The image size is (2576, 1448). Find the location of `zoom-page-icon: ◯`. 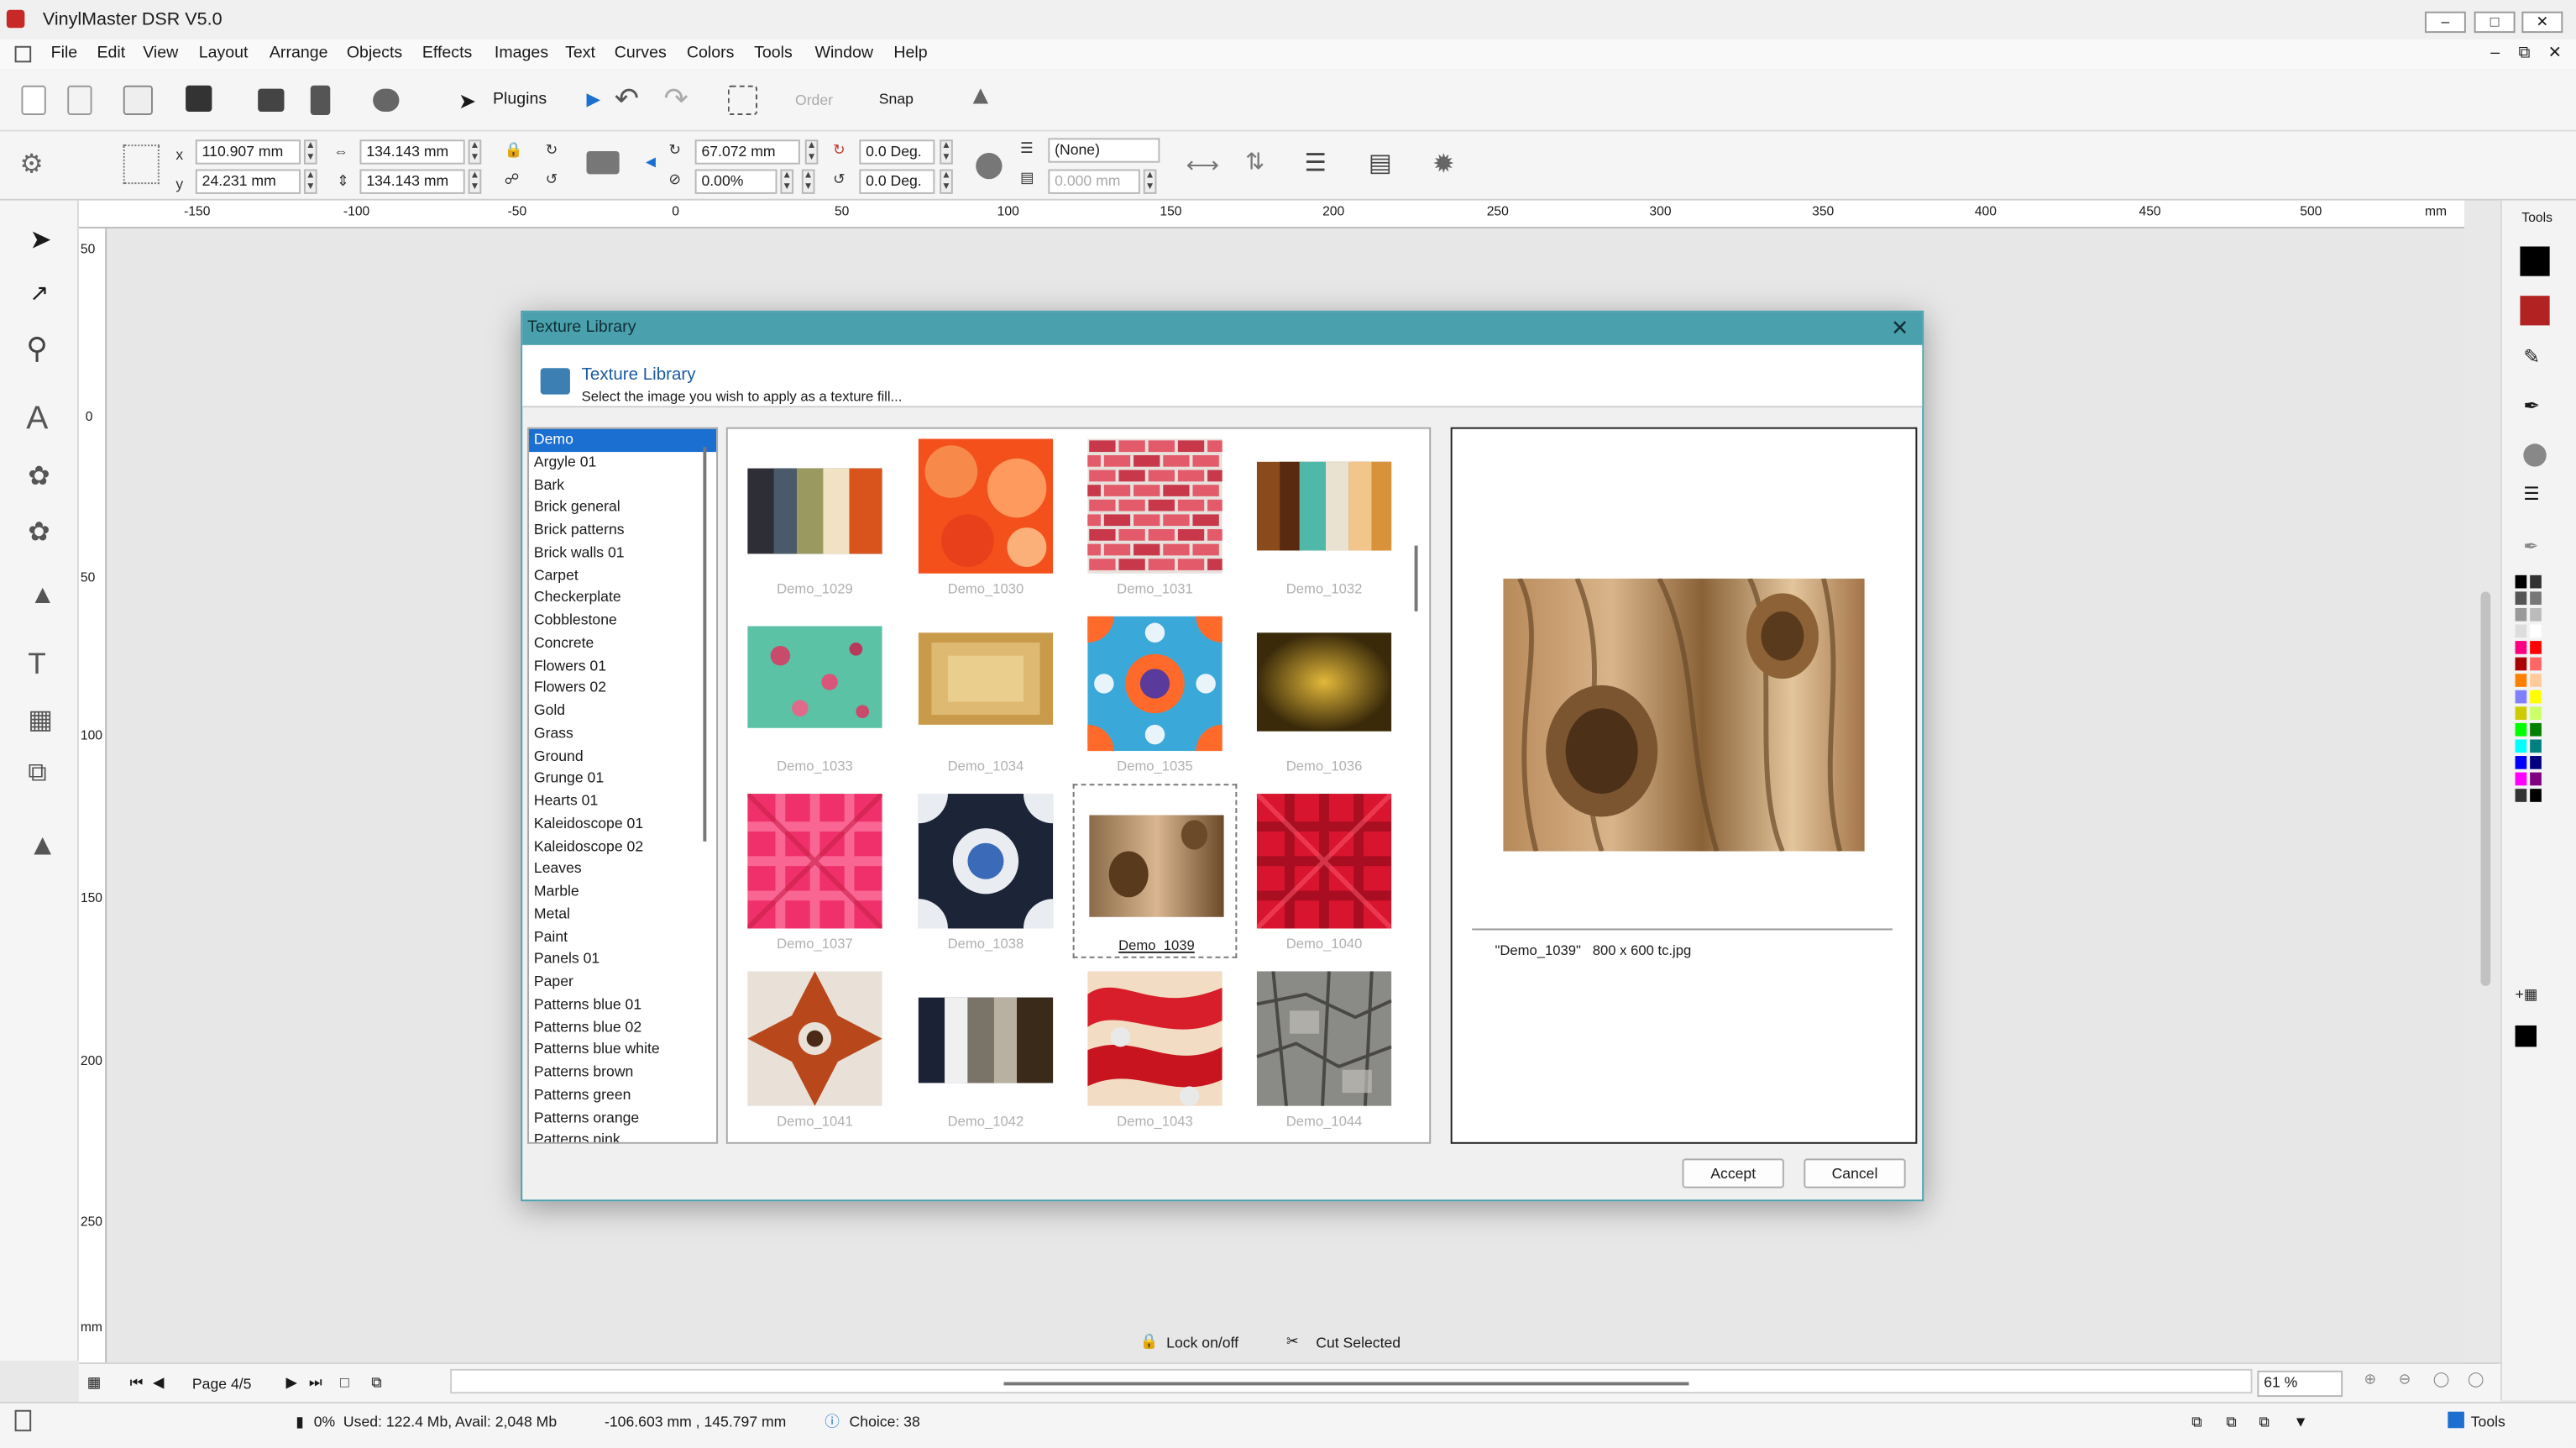

zoom-page-icon: ◯ is located at coordinates (2476, 1380).